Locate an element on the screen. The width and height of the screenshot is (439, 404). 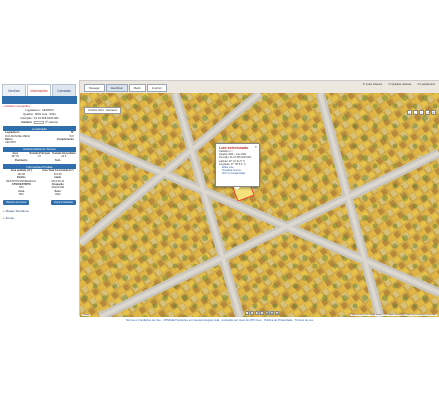
select-box-icon: □ is located at coordinates (262, 313).